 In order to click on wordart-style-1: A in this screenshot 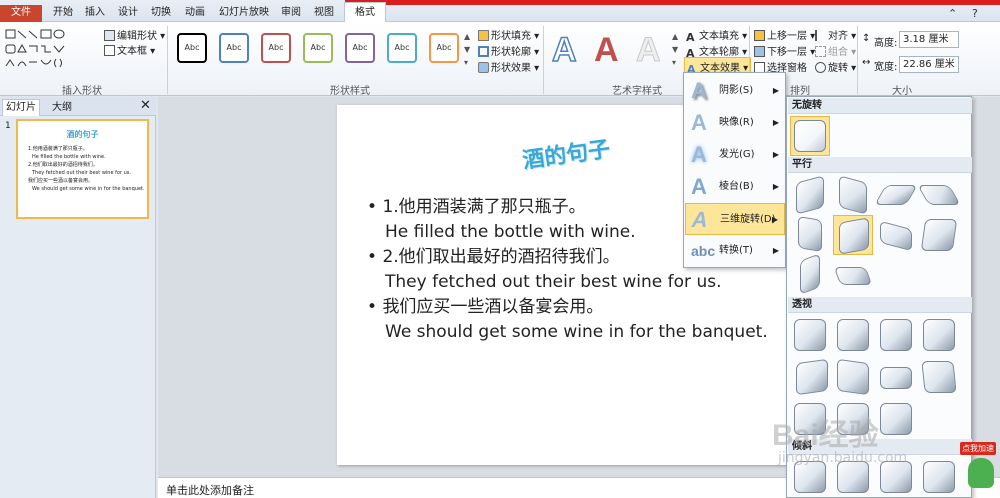, I will do `click(564, 50)`.